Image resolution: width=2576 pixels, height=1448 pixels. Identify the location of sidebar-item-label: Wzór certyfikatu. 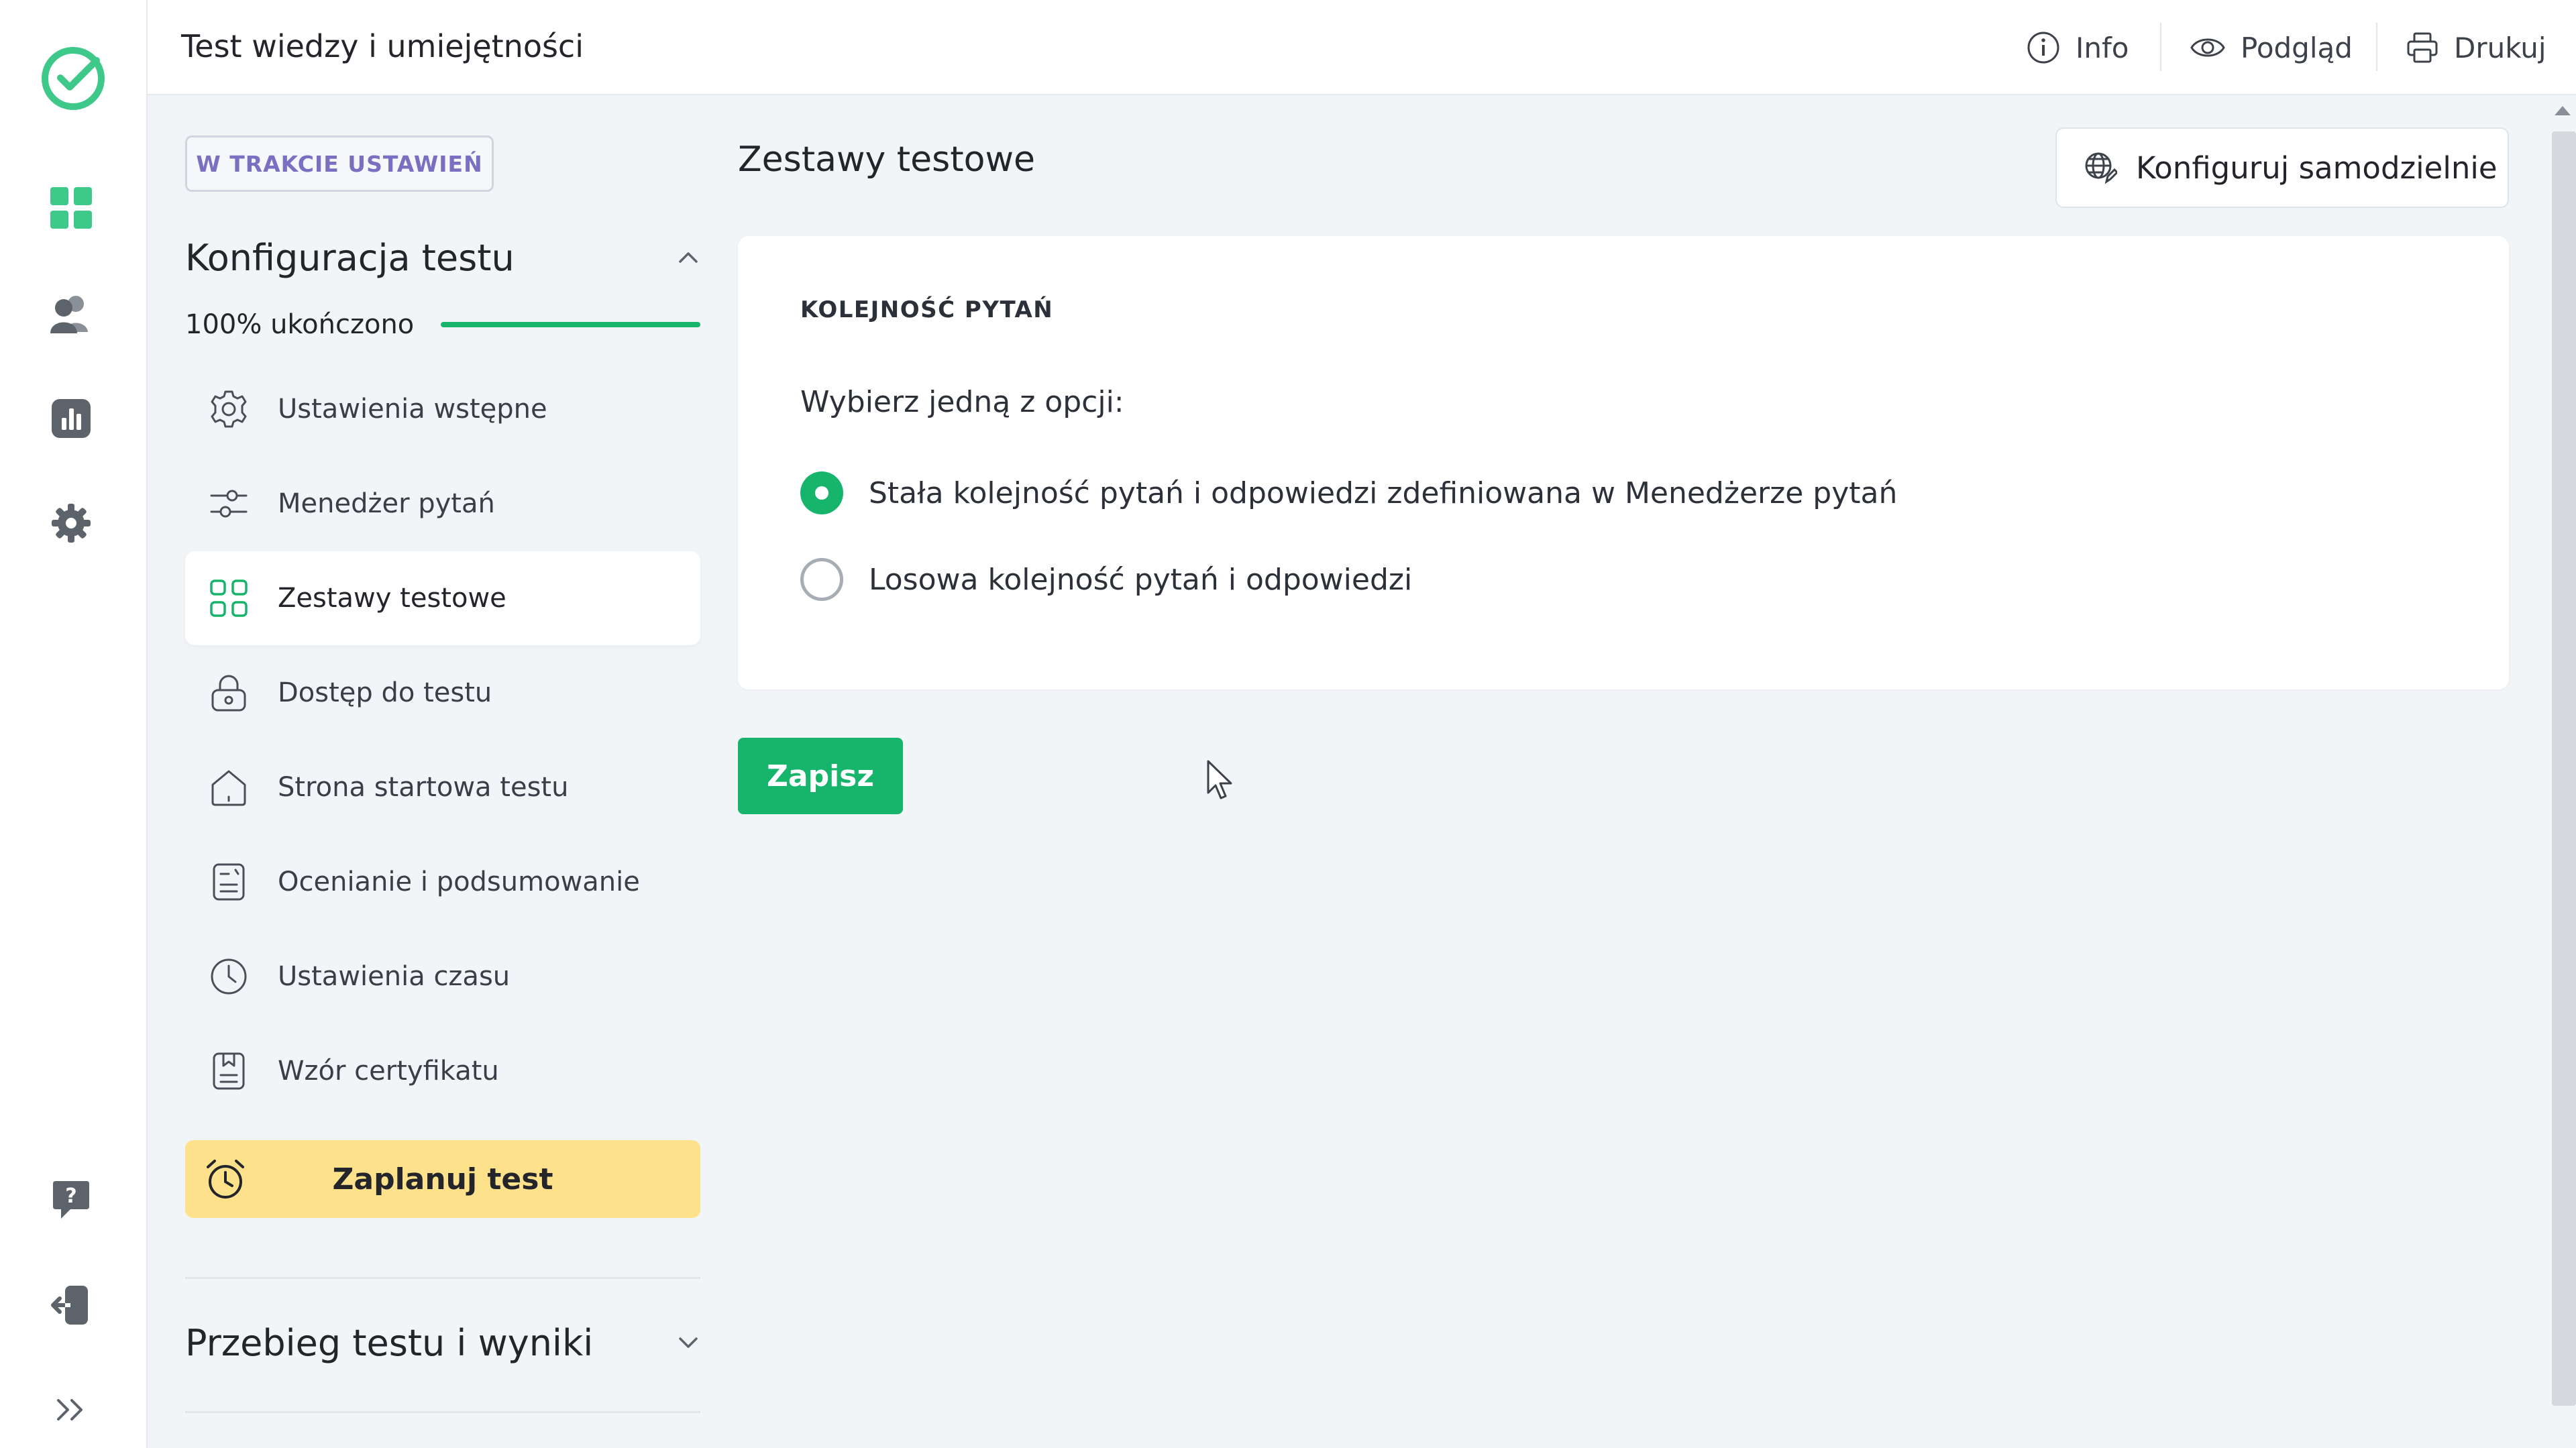
(388, 1071).